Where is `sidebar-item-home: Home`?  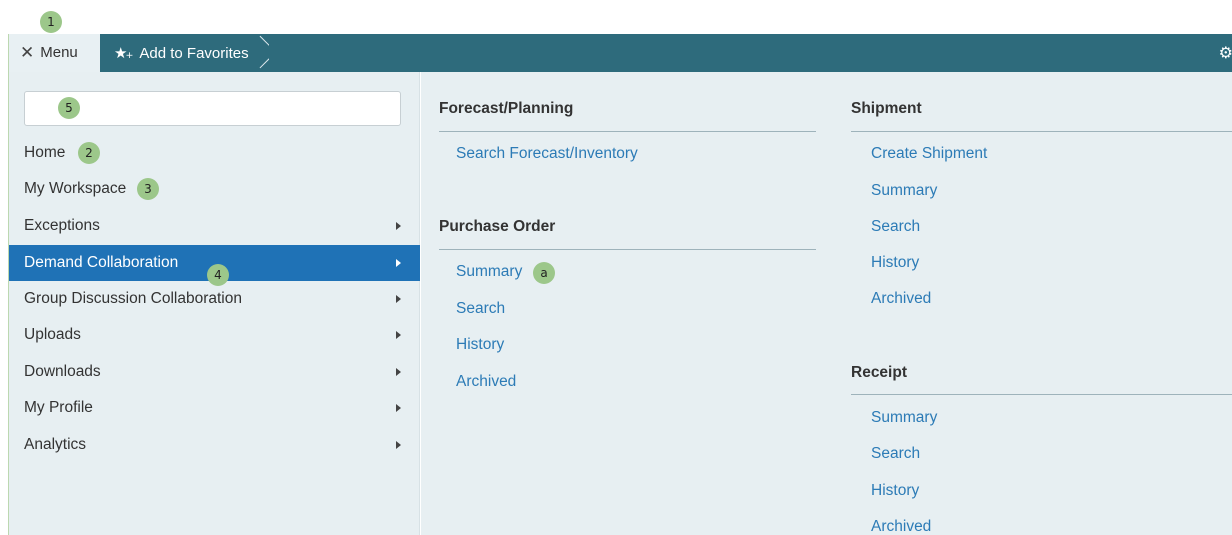
sidebar-item-home: Home is located at coordinates (214, 153).